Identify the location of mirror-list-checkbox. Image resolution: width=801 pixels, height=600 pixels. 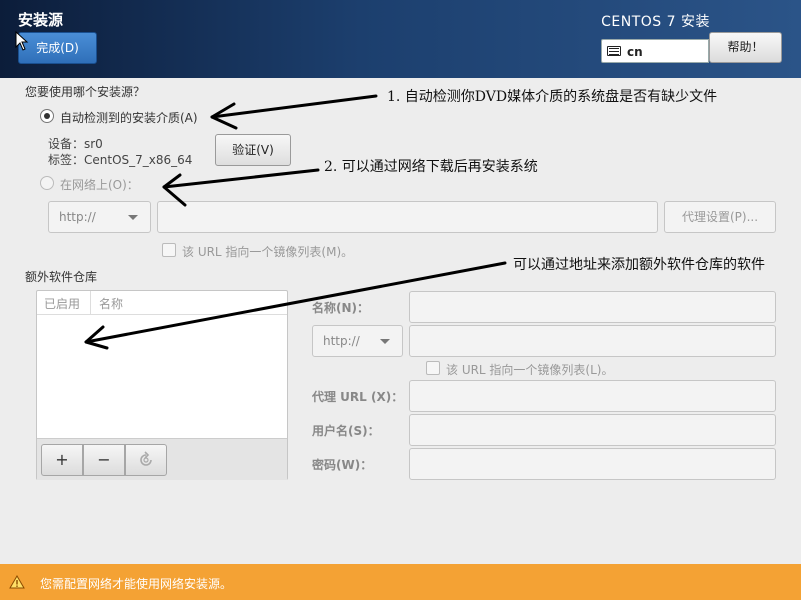
(169, 250).